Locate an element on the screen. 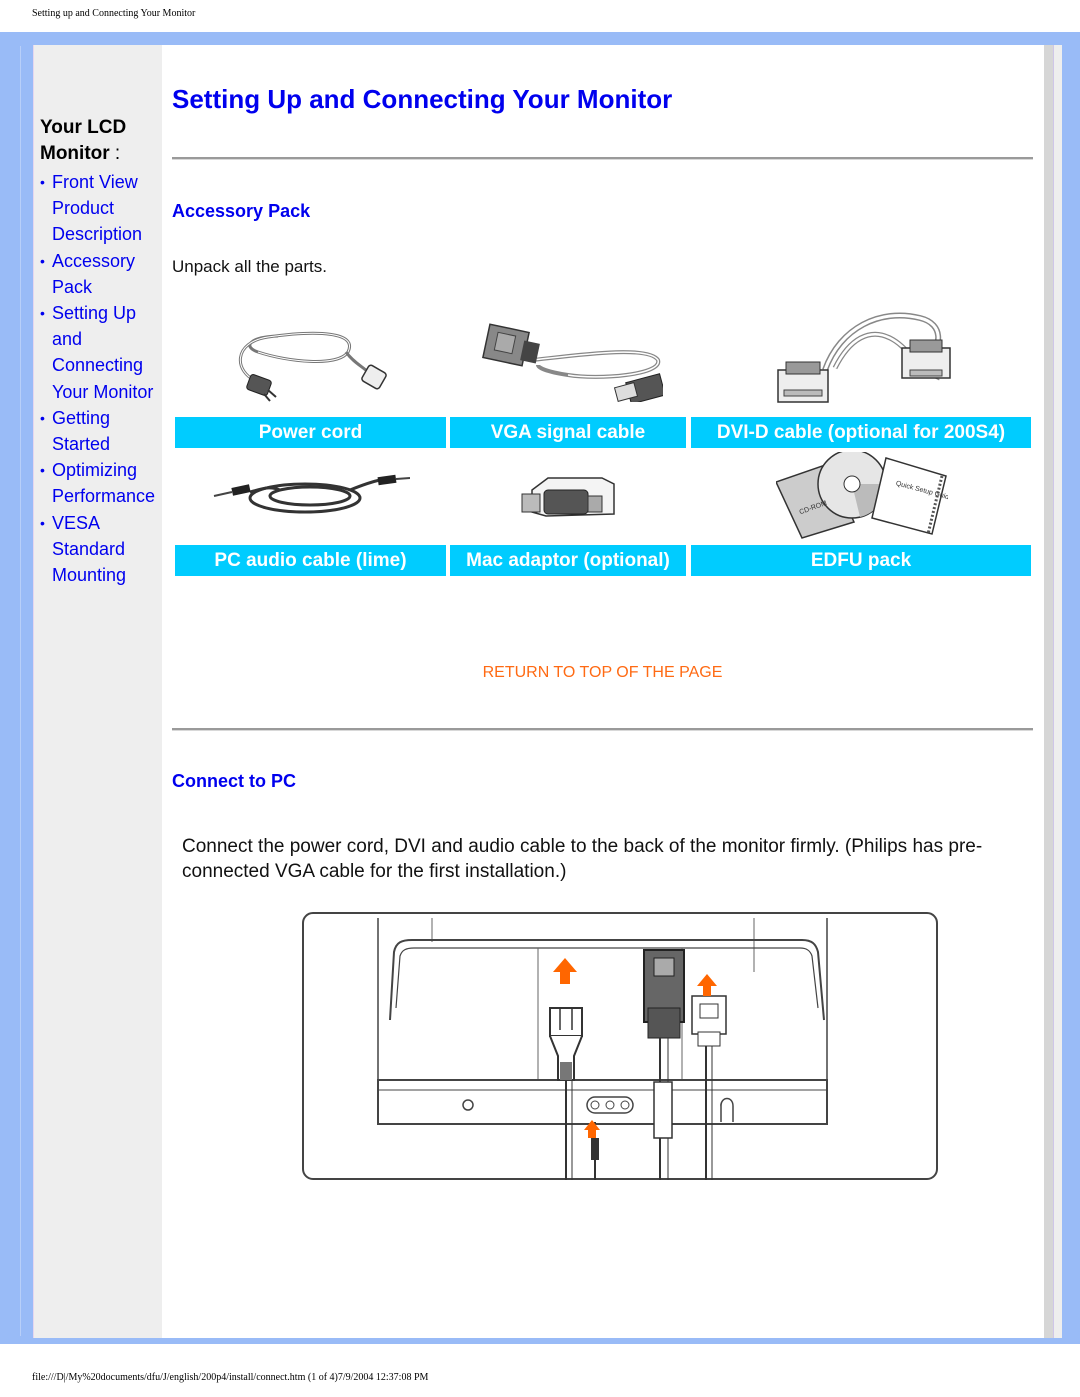 This screenshot has height=1397, width=1080. sidebar-item-vesa: • VESA Standard Mounting is located at coordinates (104, 549).